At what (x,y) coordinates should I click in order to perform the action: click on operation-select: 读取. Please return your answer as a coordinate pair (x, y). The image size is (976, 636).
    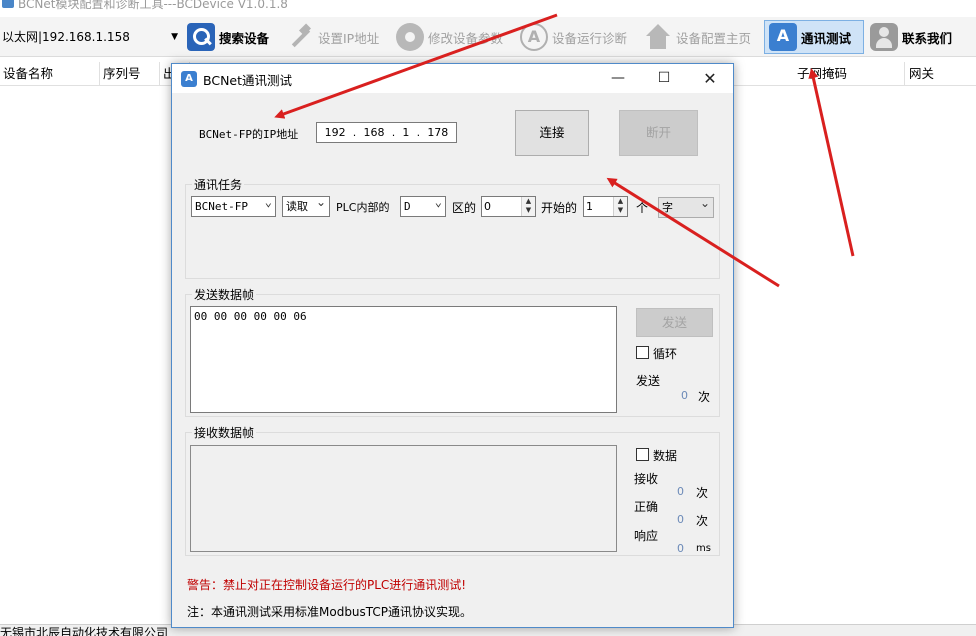
    Looking at the image, I should click on (306, 205).